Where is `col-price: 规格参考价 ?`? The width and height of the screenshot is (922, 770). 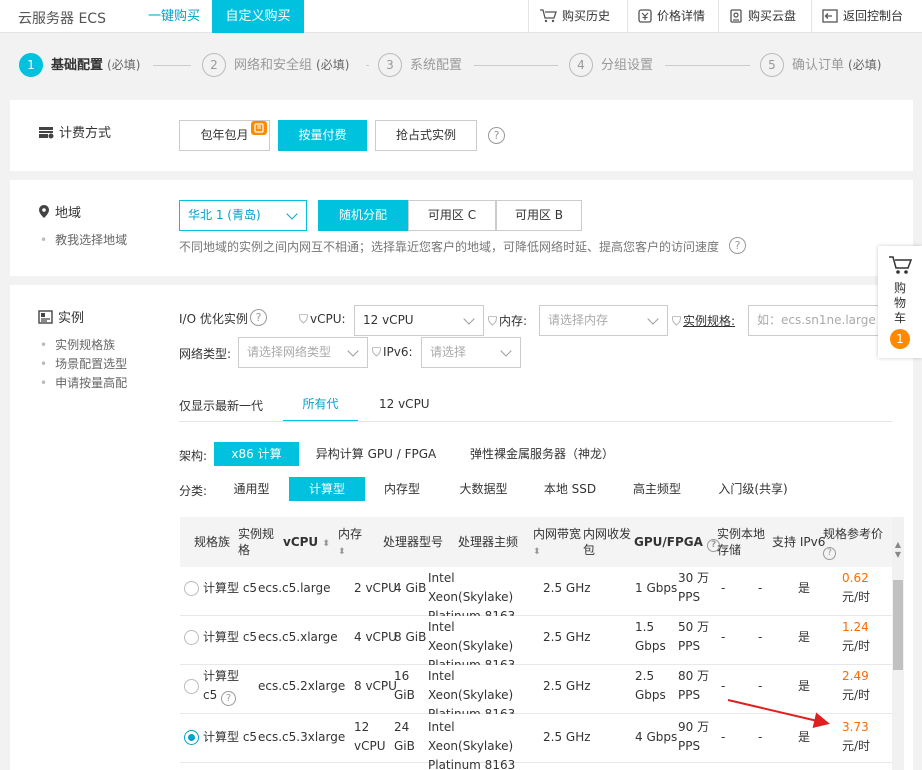 col-price: 规格参考价 ? is located at coordinates (855, 543).